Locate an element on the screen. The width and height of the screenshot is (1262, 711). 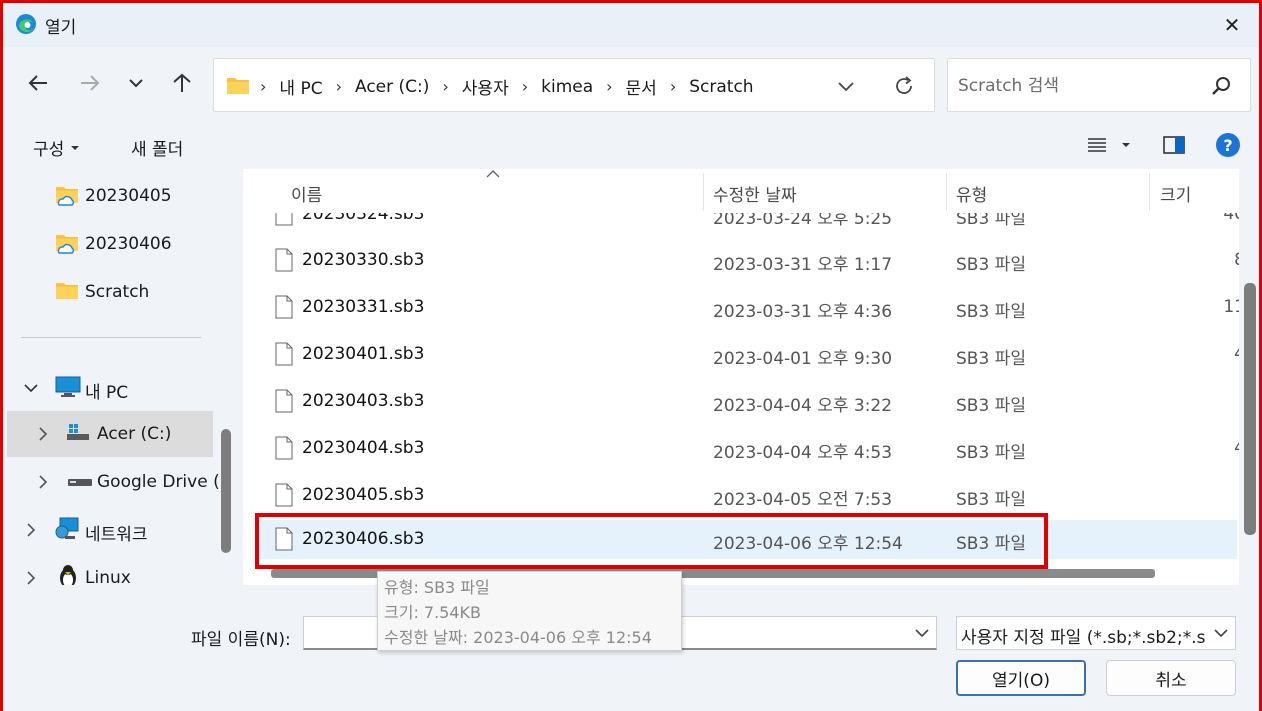
sidebar-item-acer-drive: Acer (C:) is located at coordinates (110, 434).